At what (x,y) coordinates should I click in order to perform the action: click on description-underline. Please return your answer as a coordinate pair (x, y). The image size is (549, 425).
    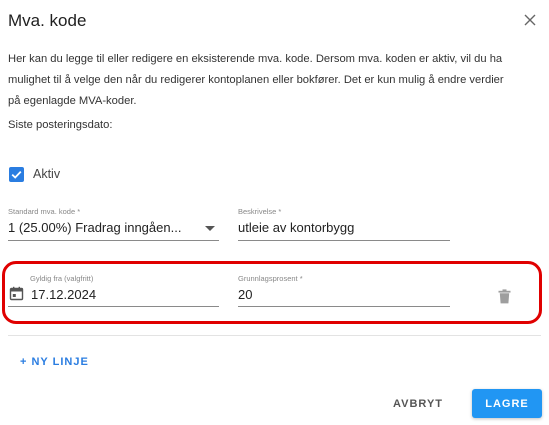
    Looking at the image, I should click on (344, 240).